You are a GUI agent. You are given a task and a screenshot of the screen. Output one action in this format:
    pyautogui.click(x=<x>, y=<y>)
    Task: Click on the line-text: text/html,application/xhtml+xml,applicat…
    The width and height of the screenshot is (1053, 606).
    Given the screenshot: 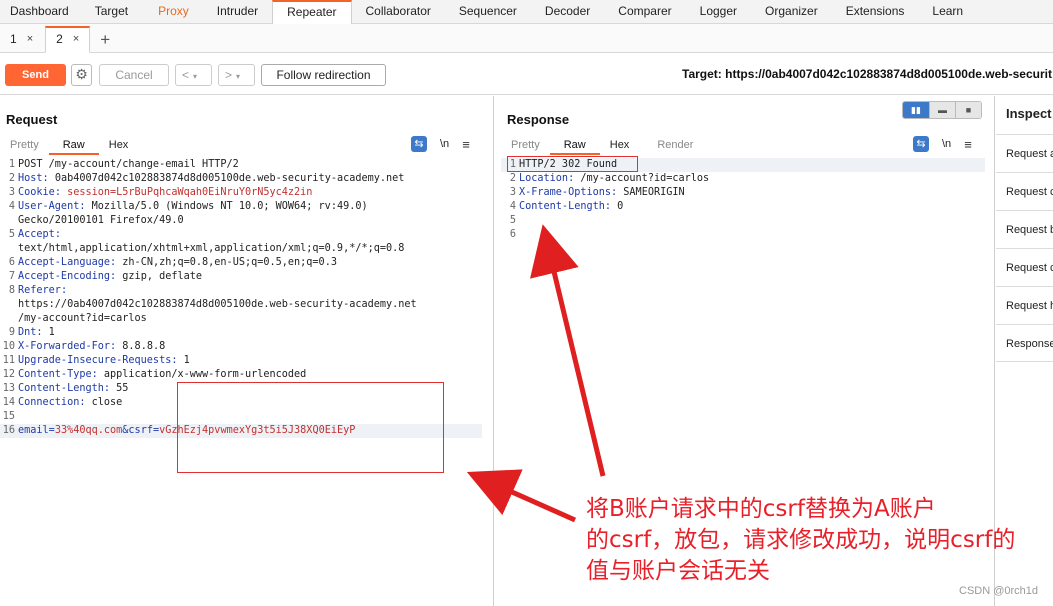 What is the action you would take?
    pyautogui.click(x=211, y=249)
    